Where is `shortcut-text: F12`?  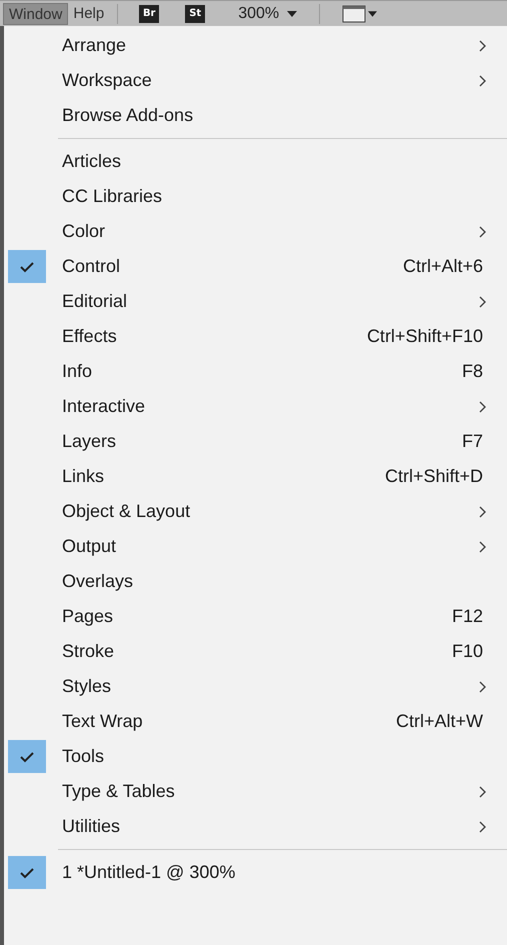
shortcut-text: F12 is located at coordinates (467, 616).